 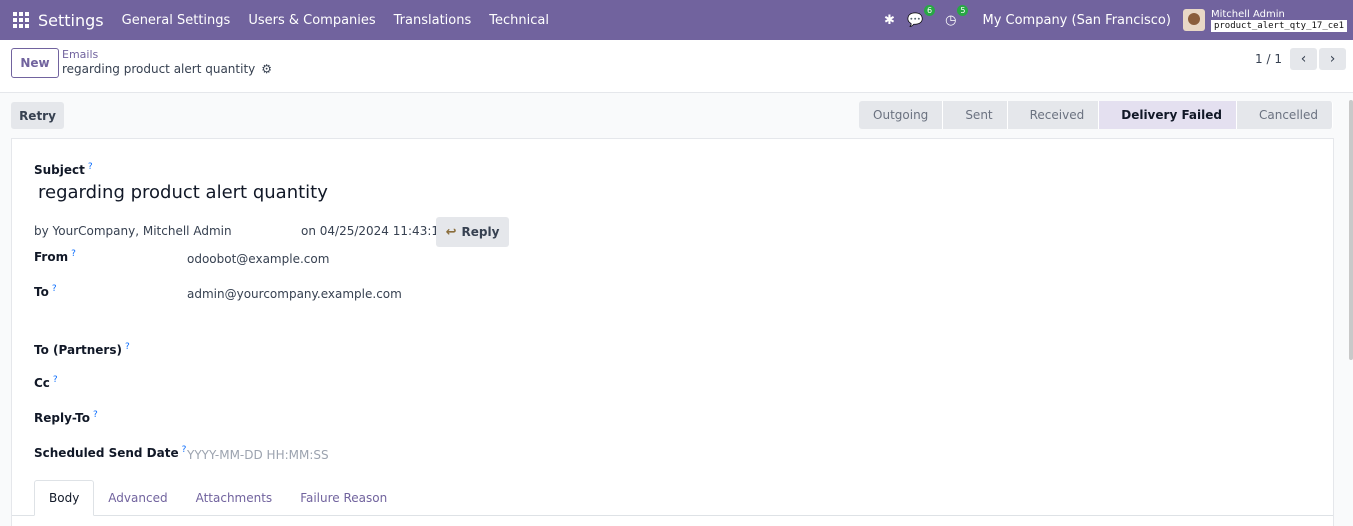 I want to click on gear-icon: ⚙, so click(x=266, y=69).